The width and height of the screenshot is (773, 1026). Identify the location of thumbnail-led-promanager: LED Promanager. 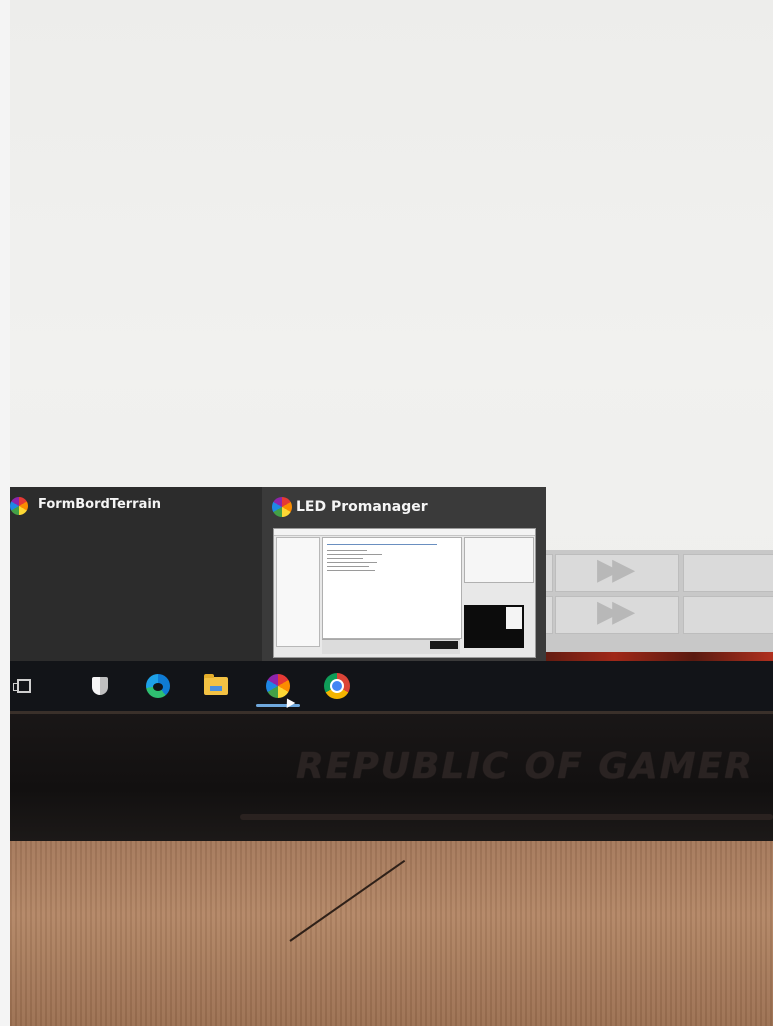
(404, 574).